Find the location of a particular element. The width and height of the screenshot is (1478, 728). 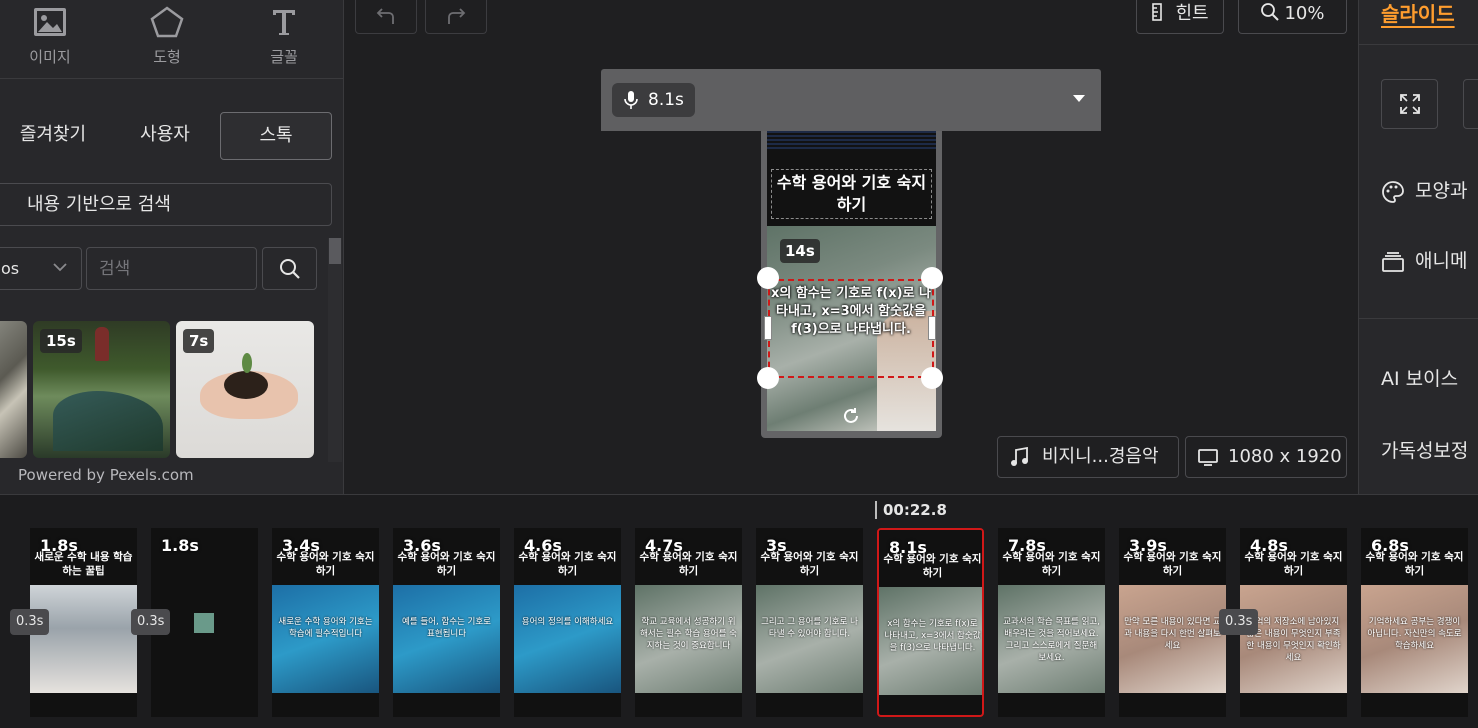

zoom-icon is located at coordinates (1270, 12).